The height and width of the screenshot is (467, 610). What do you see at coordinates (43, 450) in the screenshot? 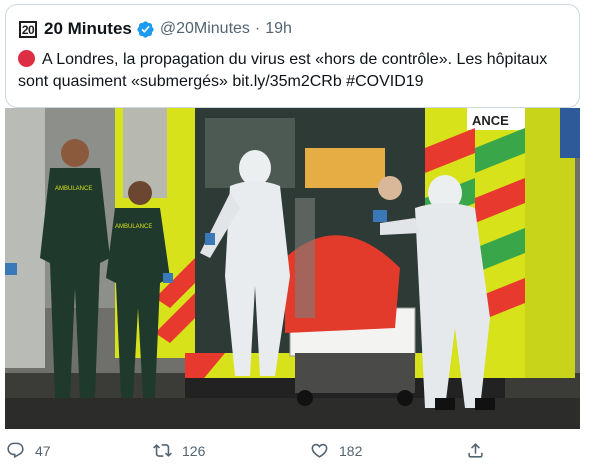
I see `reply-count: 47` at bounding box center [43, 450].